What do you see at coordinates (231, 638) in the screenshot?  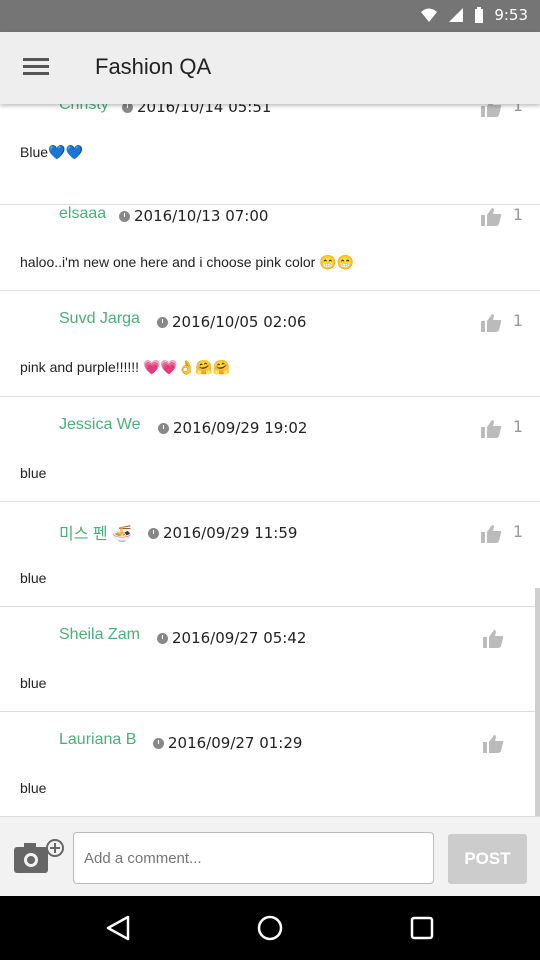 I see `comment-timestamp: 2016/09/27 05:42` at bounding box center [231, 638].